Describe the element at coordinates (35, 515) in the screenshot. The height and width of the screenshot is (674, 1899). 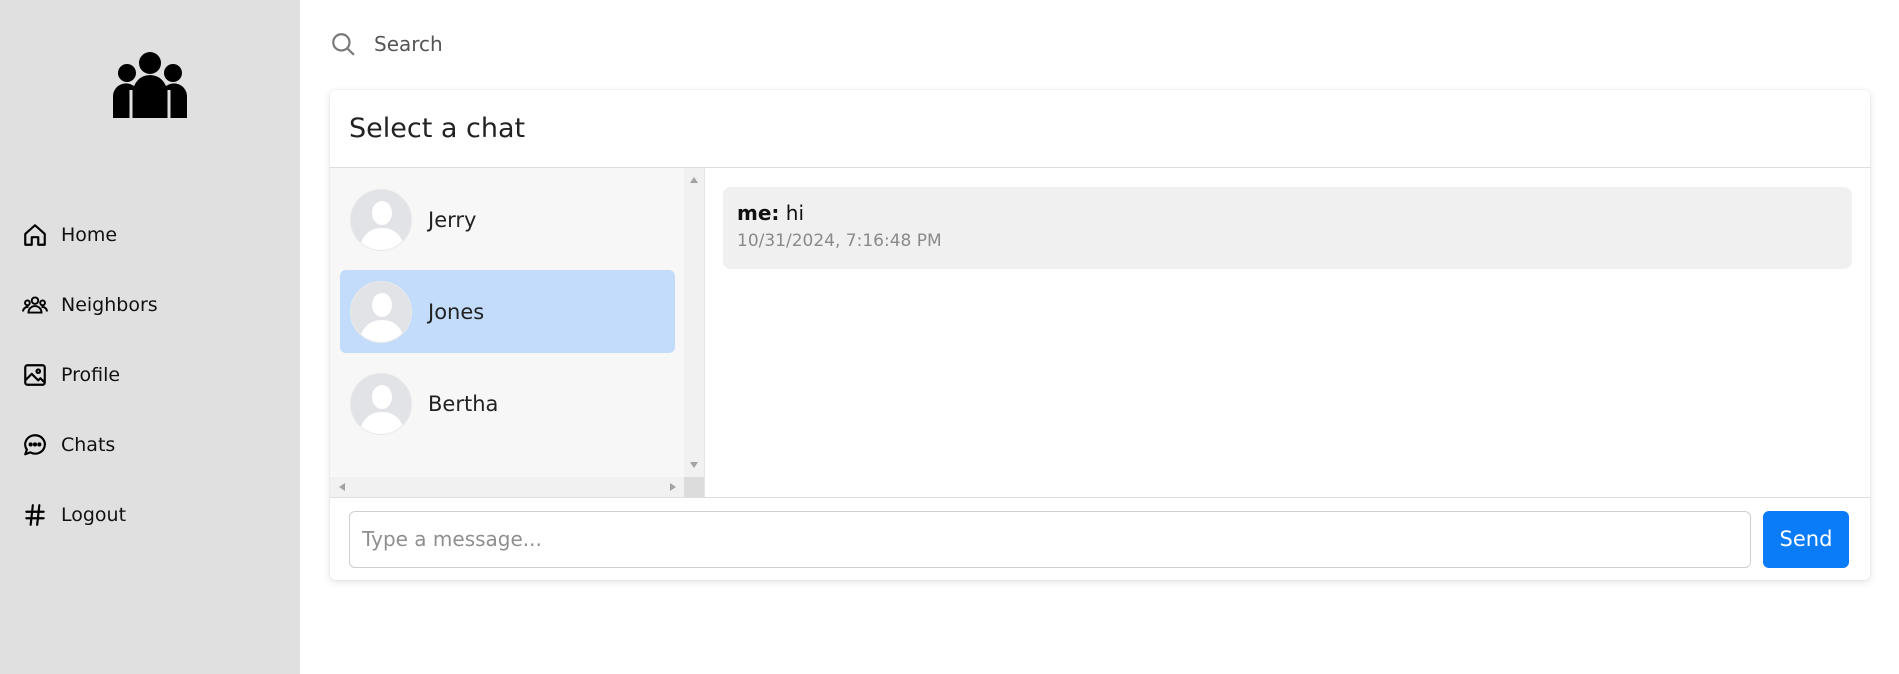
I see `hash-icon` at that location.